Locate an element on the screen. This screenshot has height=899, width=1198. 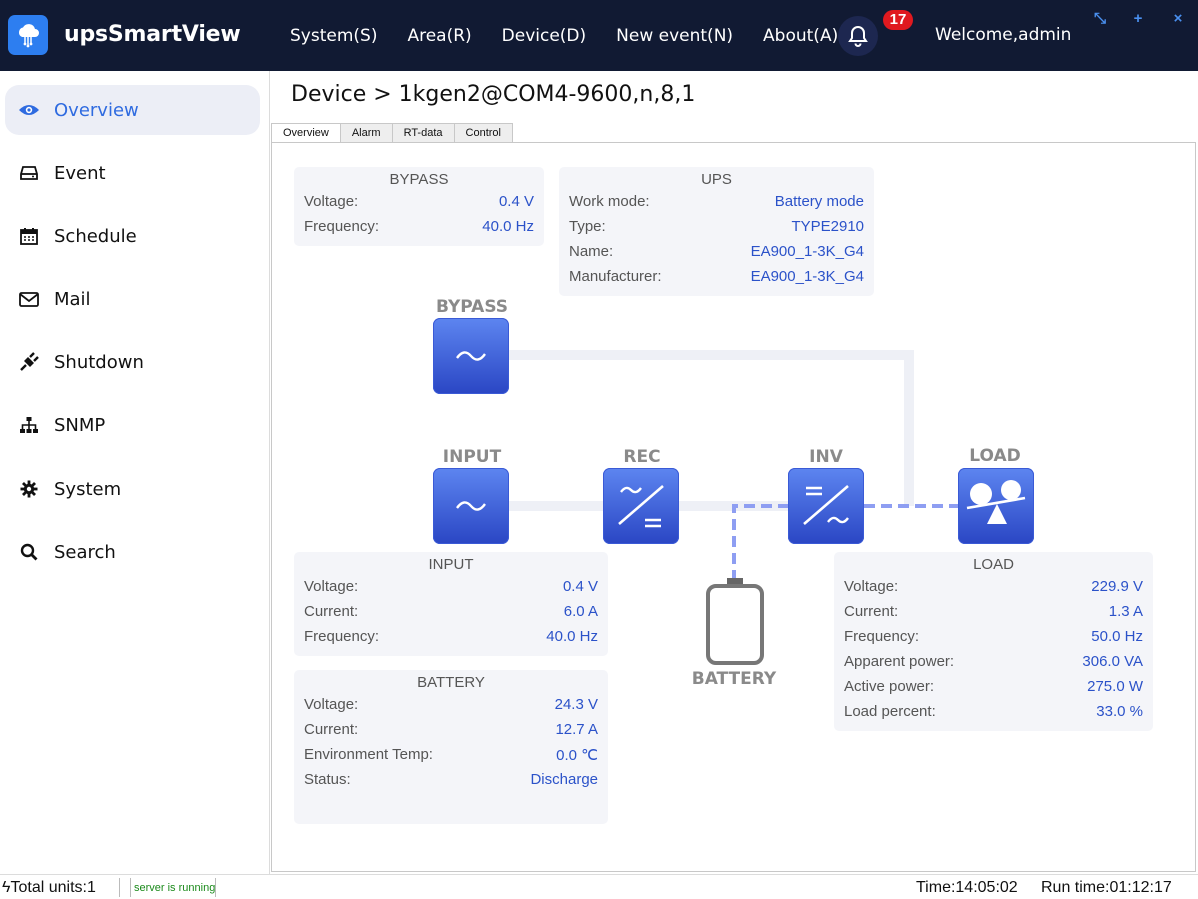
sidebar-item-search: Search is located at coordinates (132, 552).